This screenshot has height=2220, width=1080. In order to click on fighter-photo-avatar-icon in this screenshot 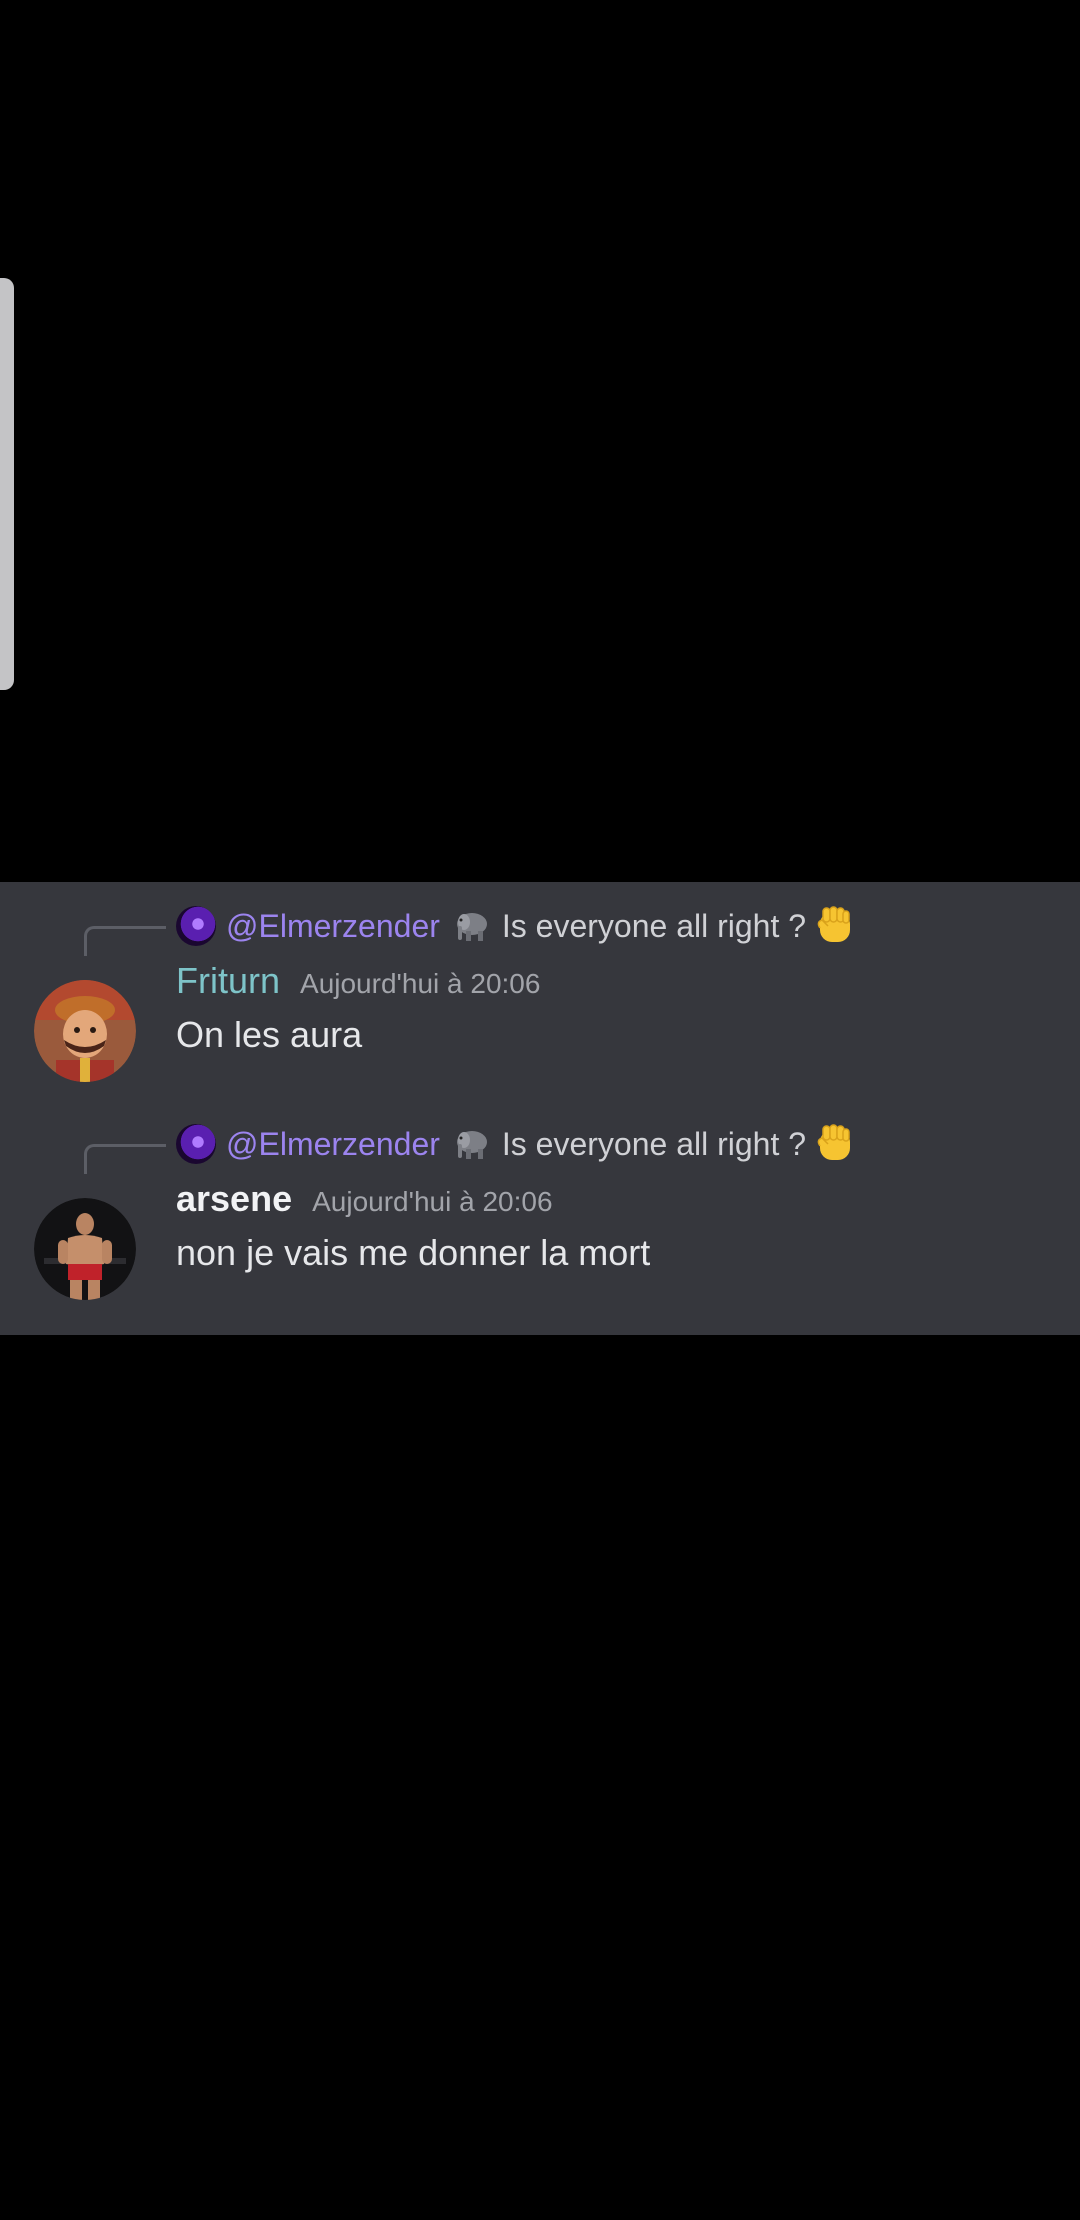, I will do `click(85, 1249)`.